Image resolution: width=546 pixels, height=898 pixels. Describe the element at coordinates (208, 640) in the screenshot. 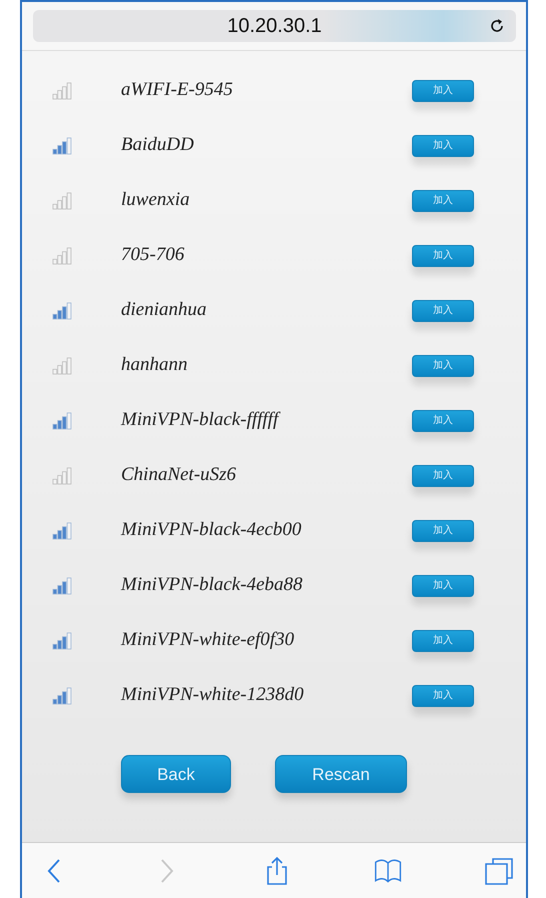

I see `network-name: MiniVPN-white-ef0f30` at that location.